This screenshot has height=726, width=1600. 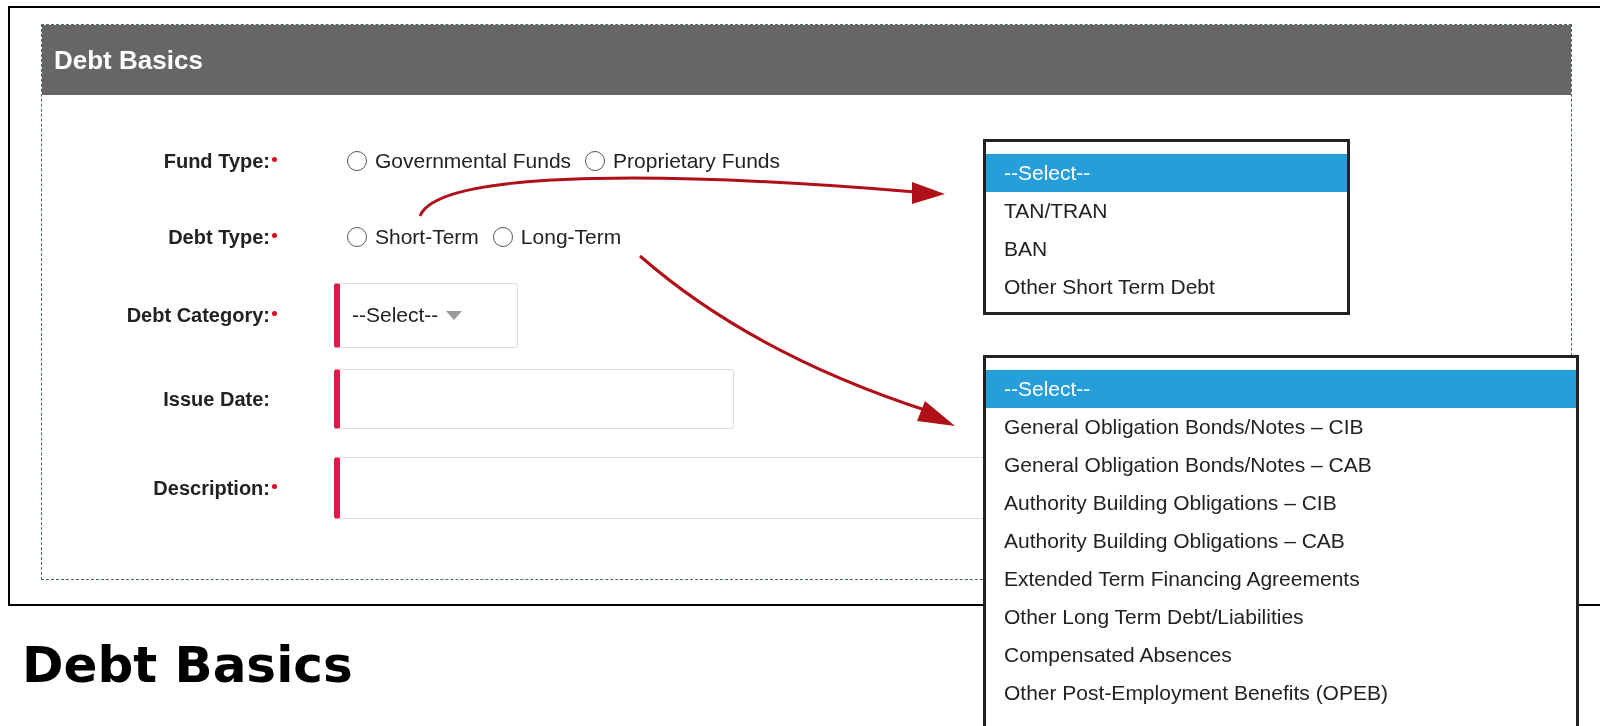 What do you see at coordinates (1281, 693) in the screenshot?
I see `dropdown-option: Other Post-Employment Benefits (OPEB)` at bounding box center [1281, 693].